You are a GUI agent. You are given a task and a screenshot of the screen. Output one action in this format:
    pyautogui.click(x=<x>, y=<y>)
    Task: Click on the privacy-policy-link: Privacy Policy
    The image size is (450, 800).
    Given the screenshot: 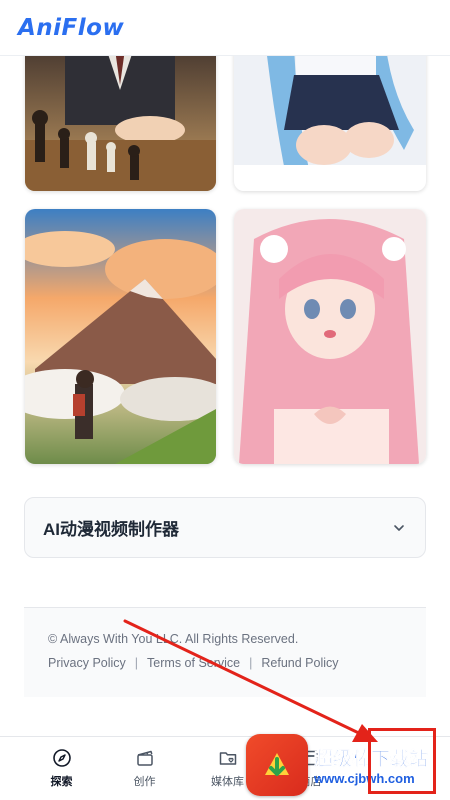 What is the action you would take?
    pyautogui.click(x=87, y=663)
    